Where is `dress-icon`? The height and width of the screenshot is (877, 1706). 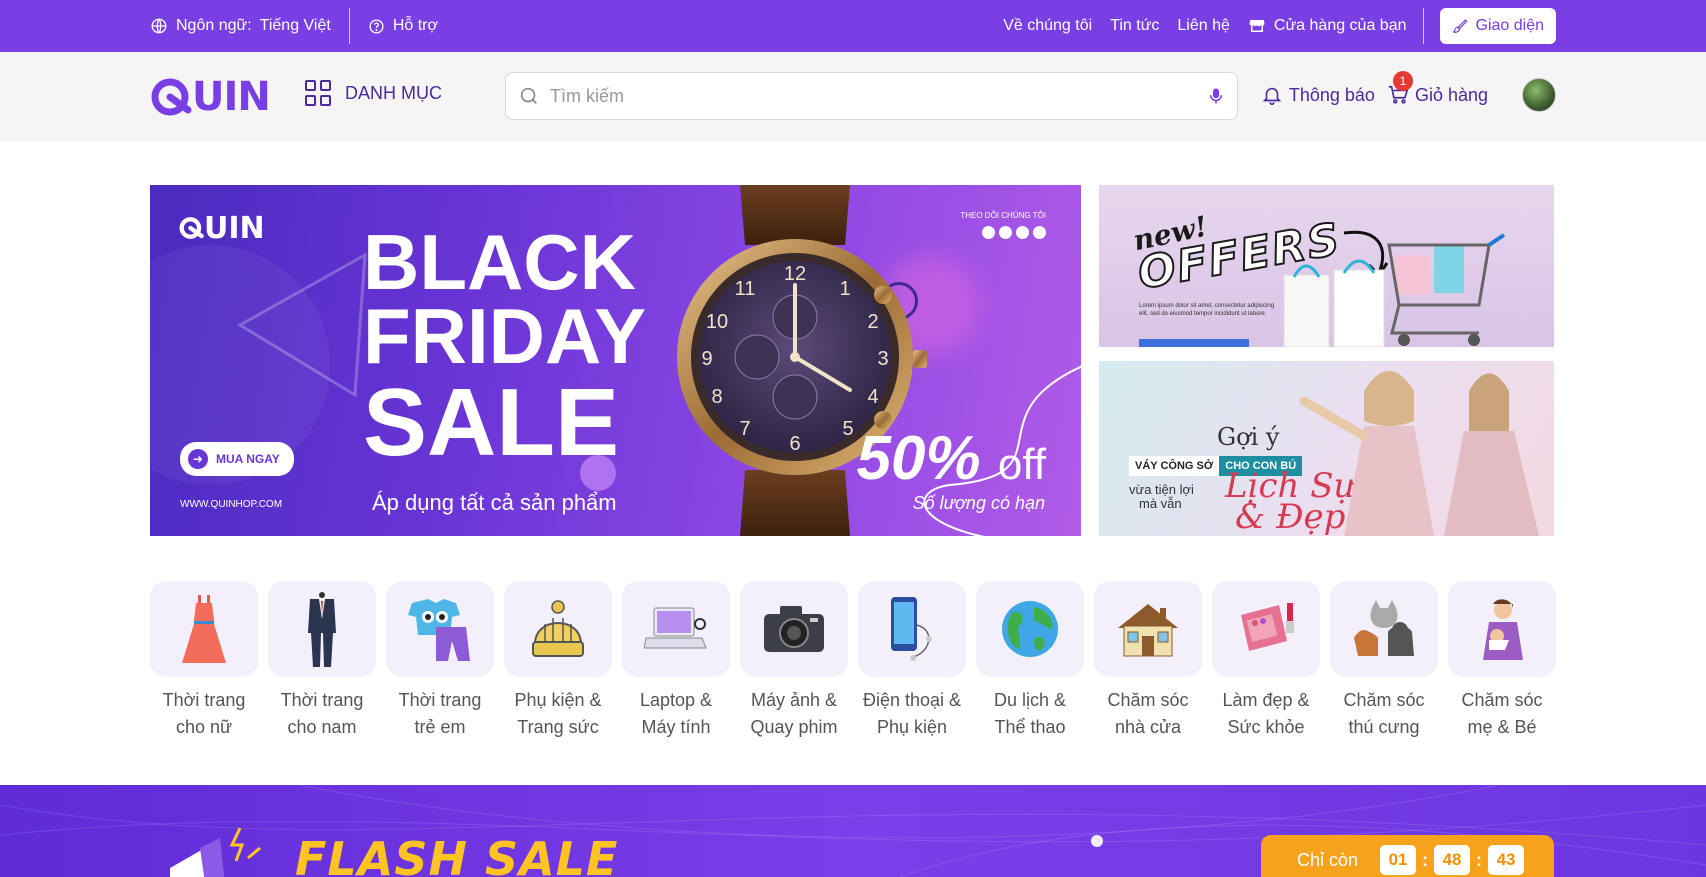 dress-icon is located at coordinates (204, 629).